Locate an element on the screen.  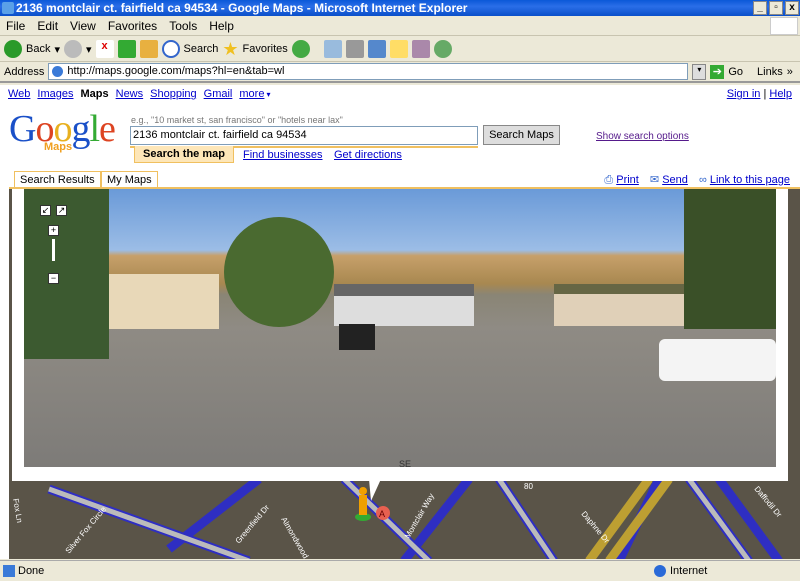
menu-favorites: Favorites is located at coordinates (132, 26).